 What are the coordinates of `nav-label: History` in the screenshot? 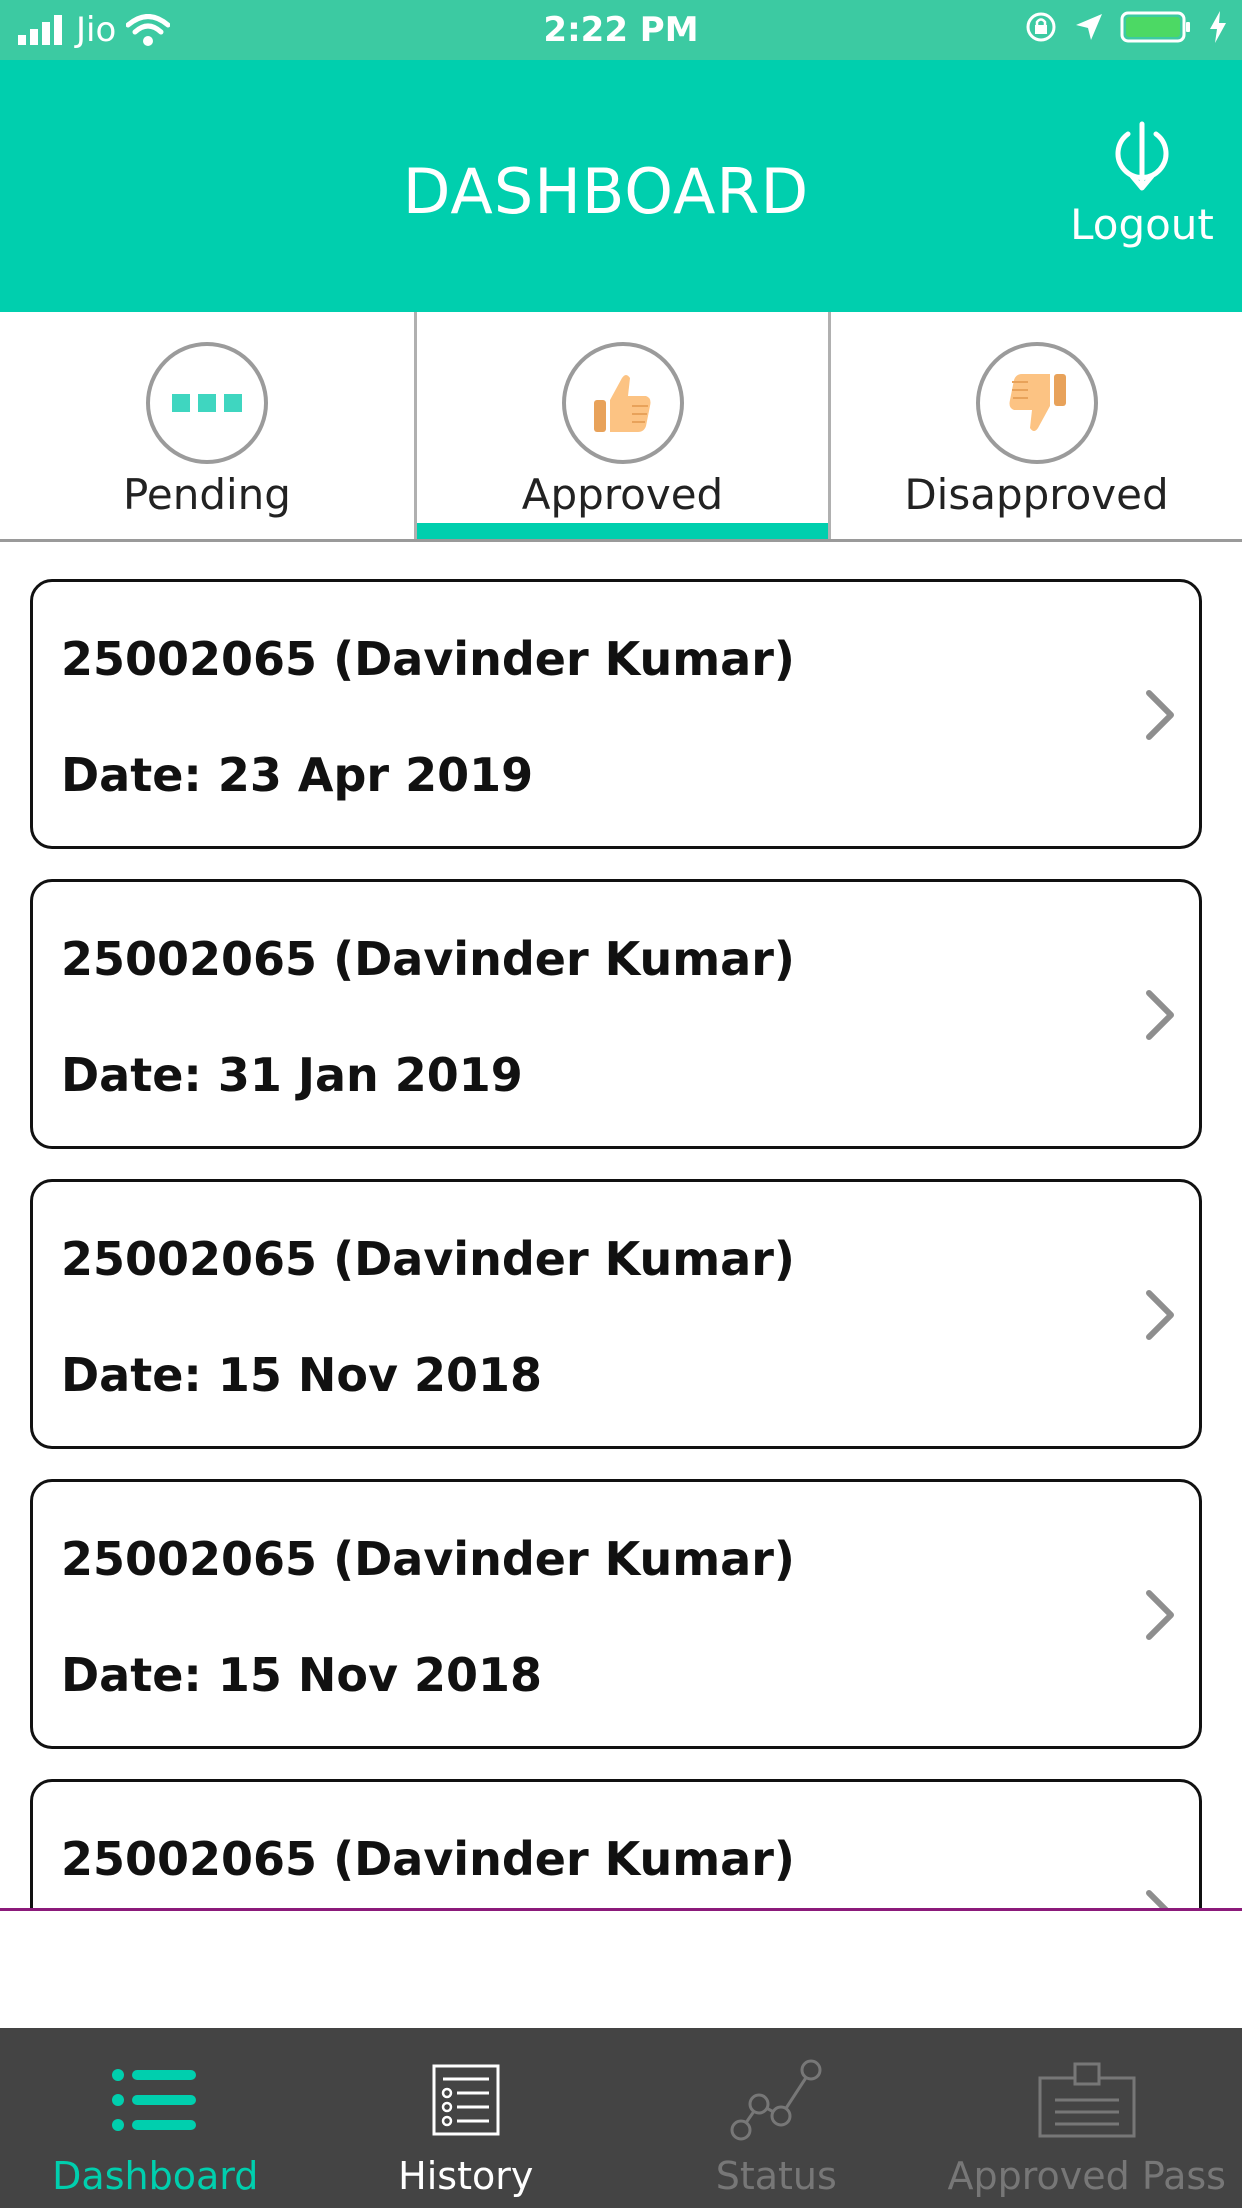 It's located at (466, 2176).